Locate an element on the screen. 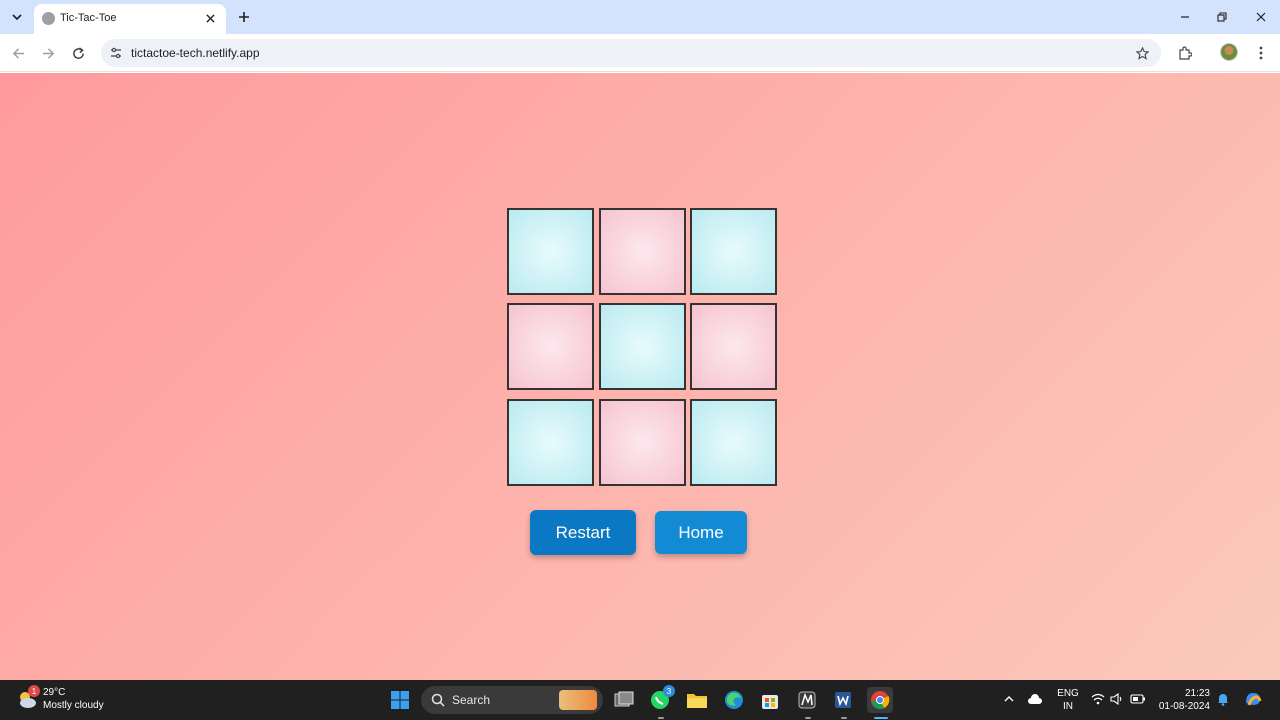  puzzle-icon is located at coordinates (1185, 53).